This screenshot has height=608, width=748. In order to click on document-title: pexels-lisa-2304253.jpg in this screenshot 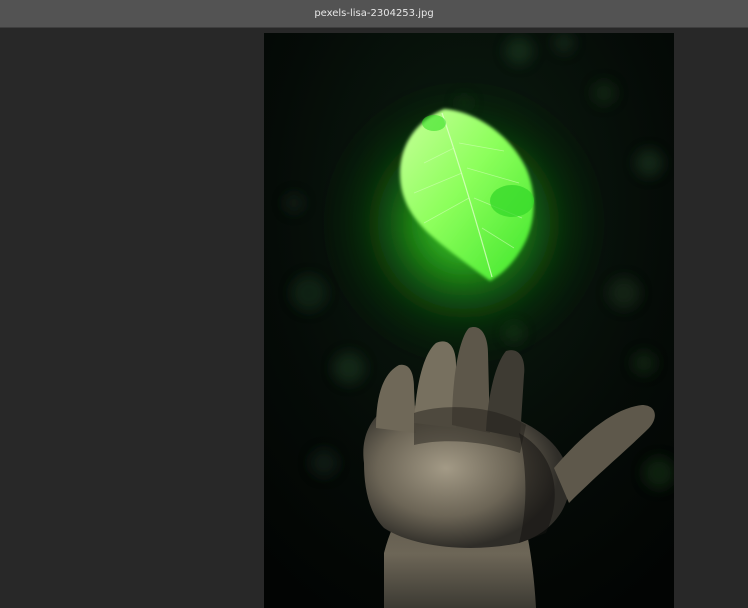, I will do `click(374, 13)`.